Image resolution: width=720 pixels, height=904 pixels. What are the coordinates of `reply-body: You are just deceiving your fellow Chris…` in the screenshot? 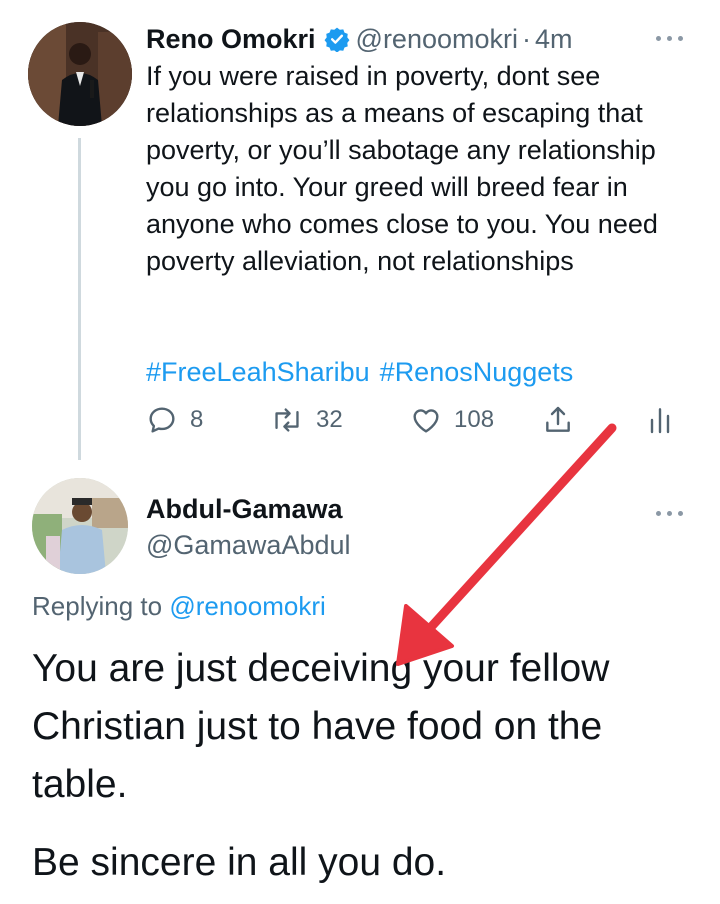 It's located at (321, 726).